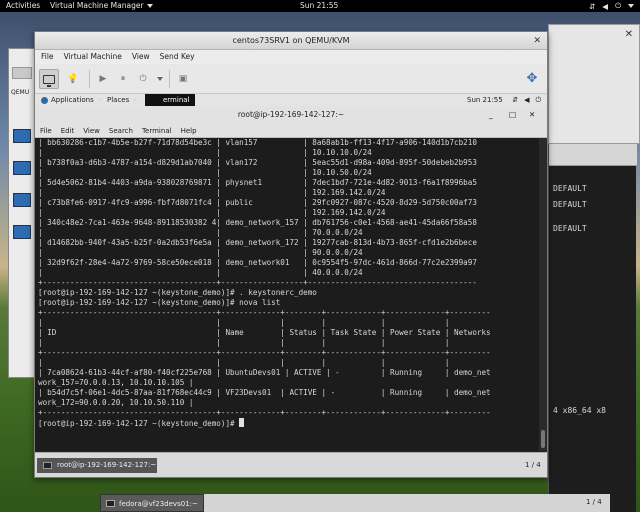  I want to click on menu-file: File, so click(47, 57).